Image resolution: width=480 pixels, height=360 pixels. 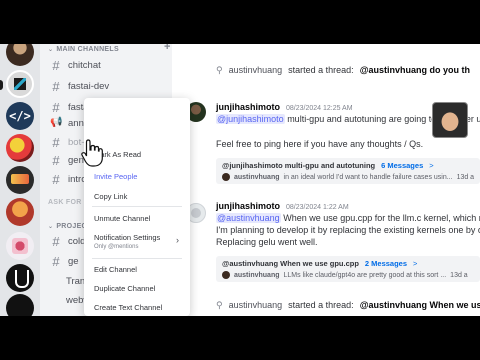 I want to click on channel-fastai-dev: # fastai-dev, so click(x=106, y=86).